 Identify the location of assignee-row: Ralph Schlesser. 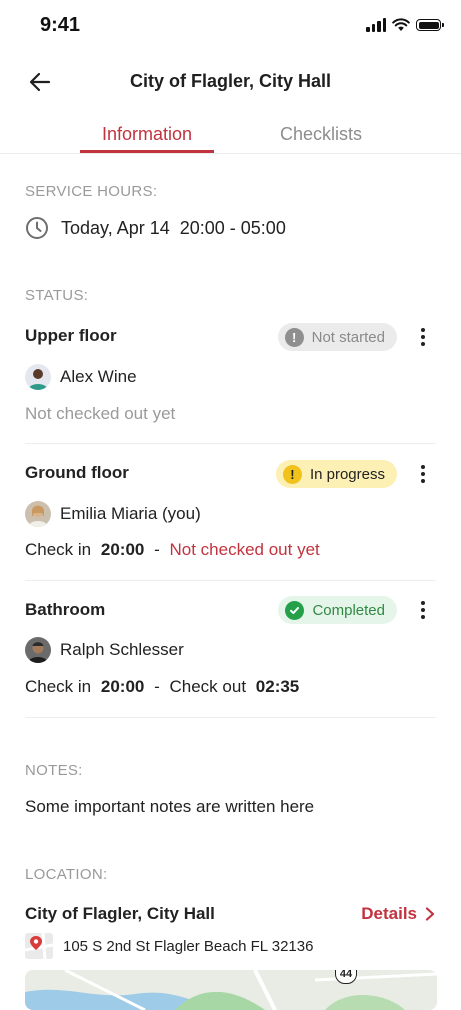
(104, 650).